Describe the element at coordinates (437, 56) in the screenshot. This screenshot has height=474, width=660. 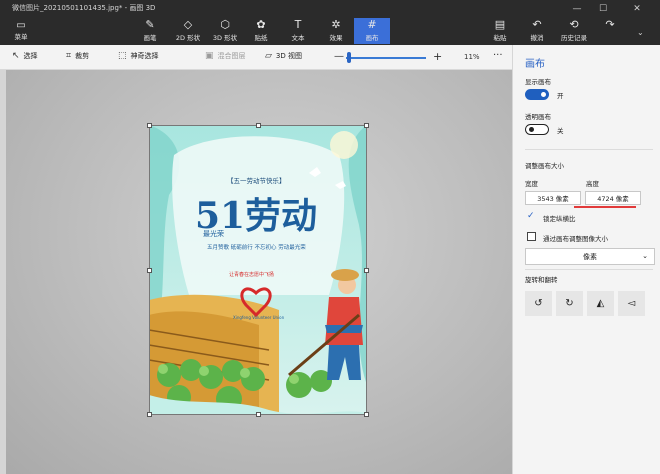
I see `zoom-in-button: +` at that location.